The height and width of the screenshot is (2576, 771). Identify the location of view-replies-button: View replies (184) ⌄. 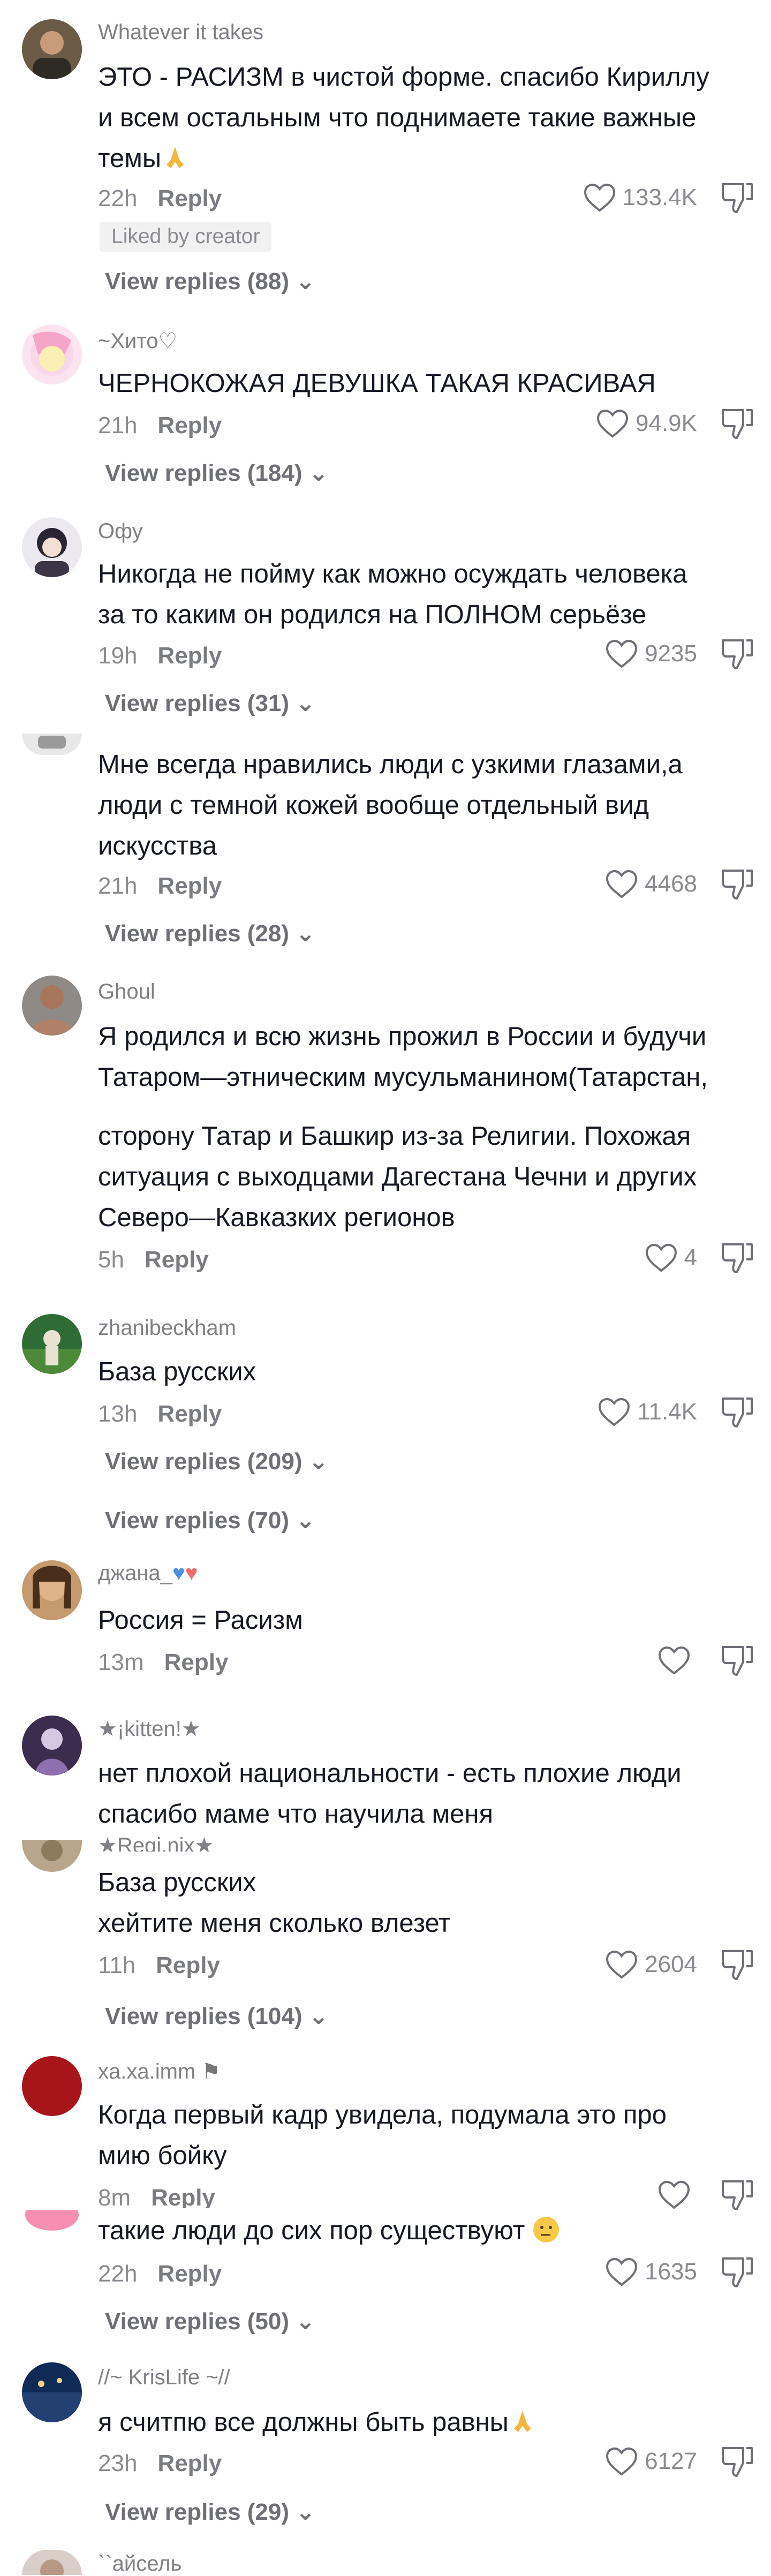
(216, 473).